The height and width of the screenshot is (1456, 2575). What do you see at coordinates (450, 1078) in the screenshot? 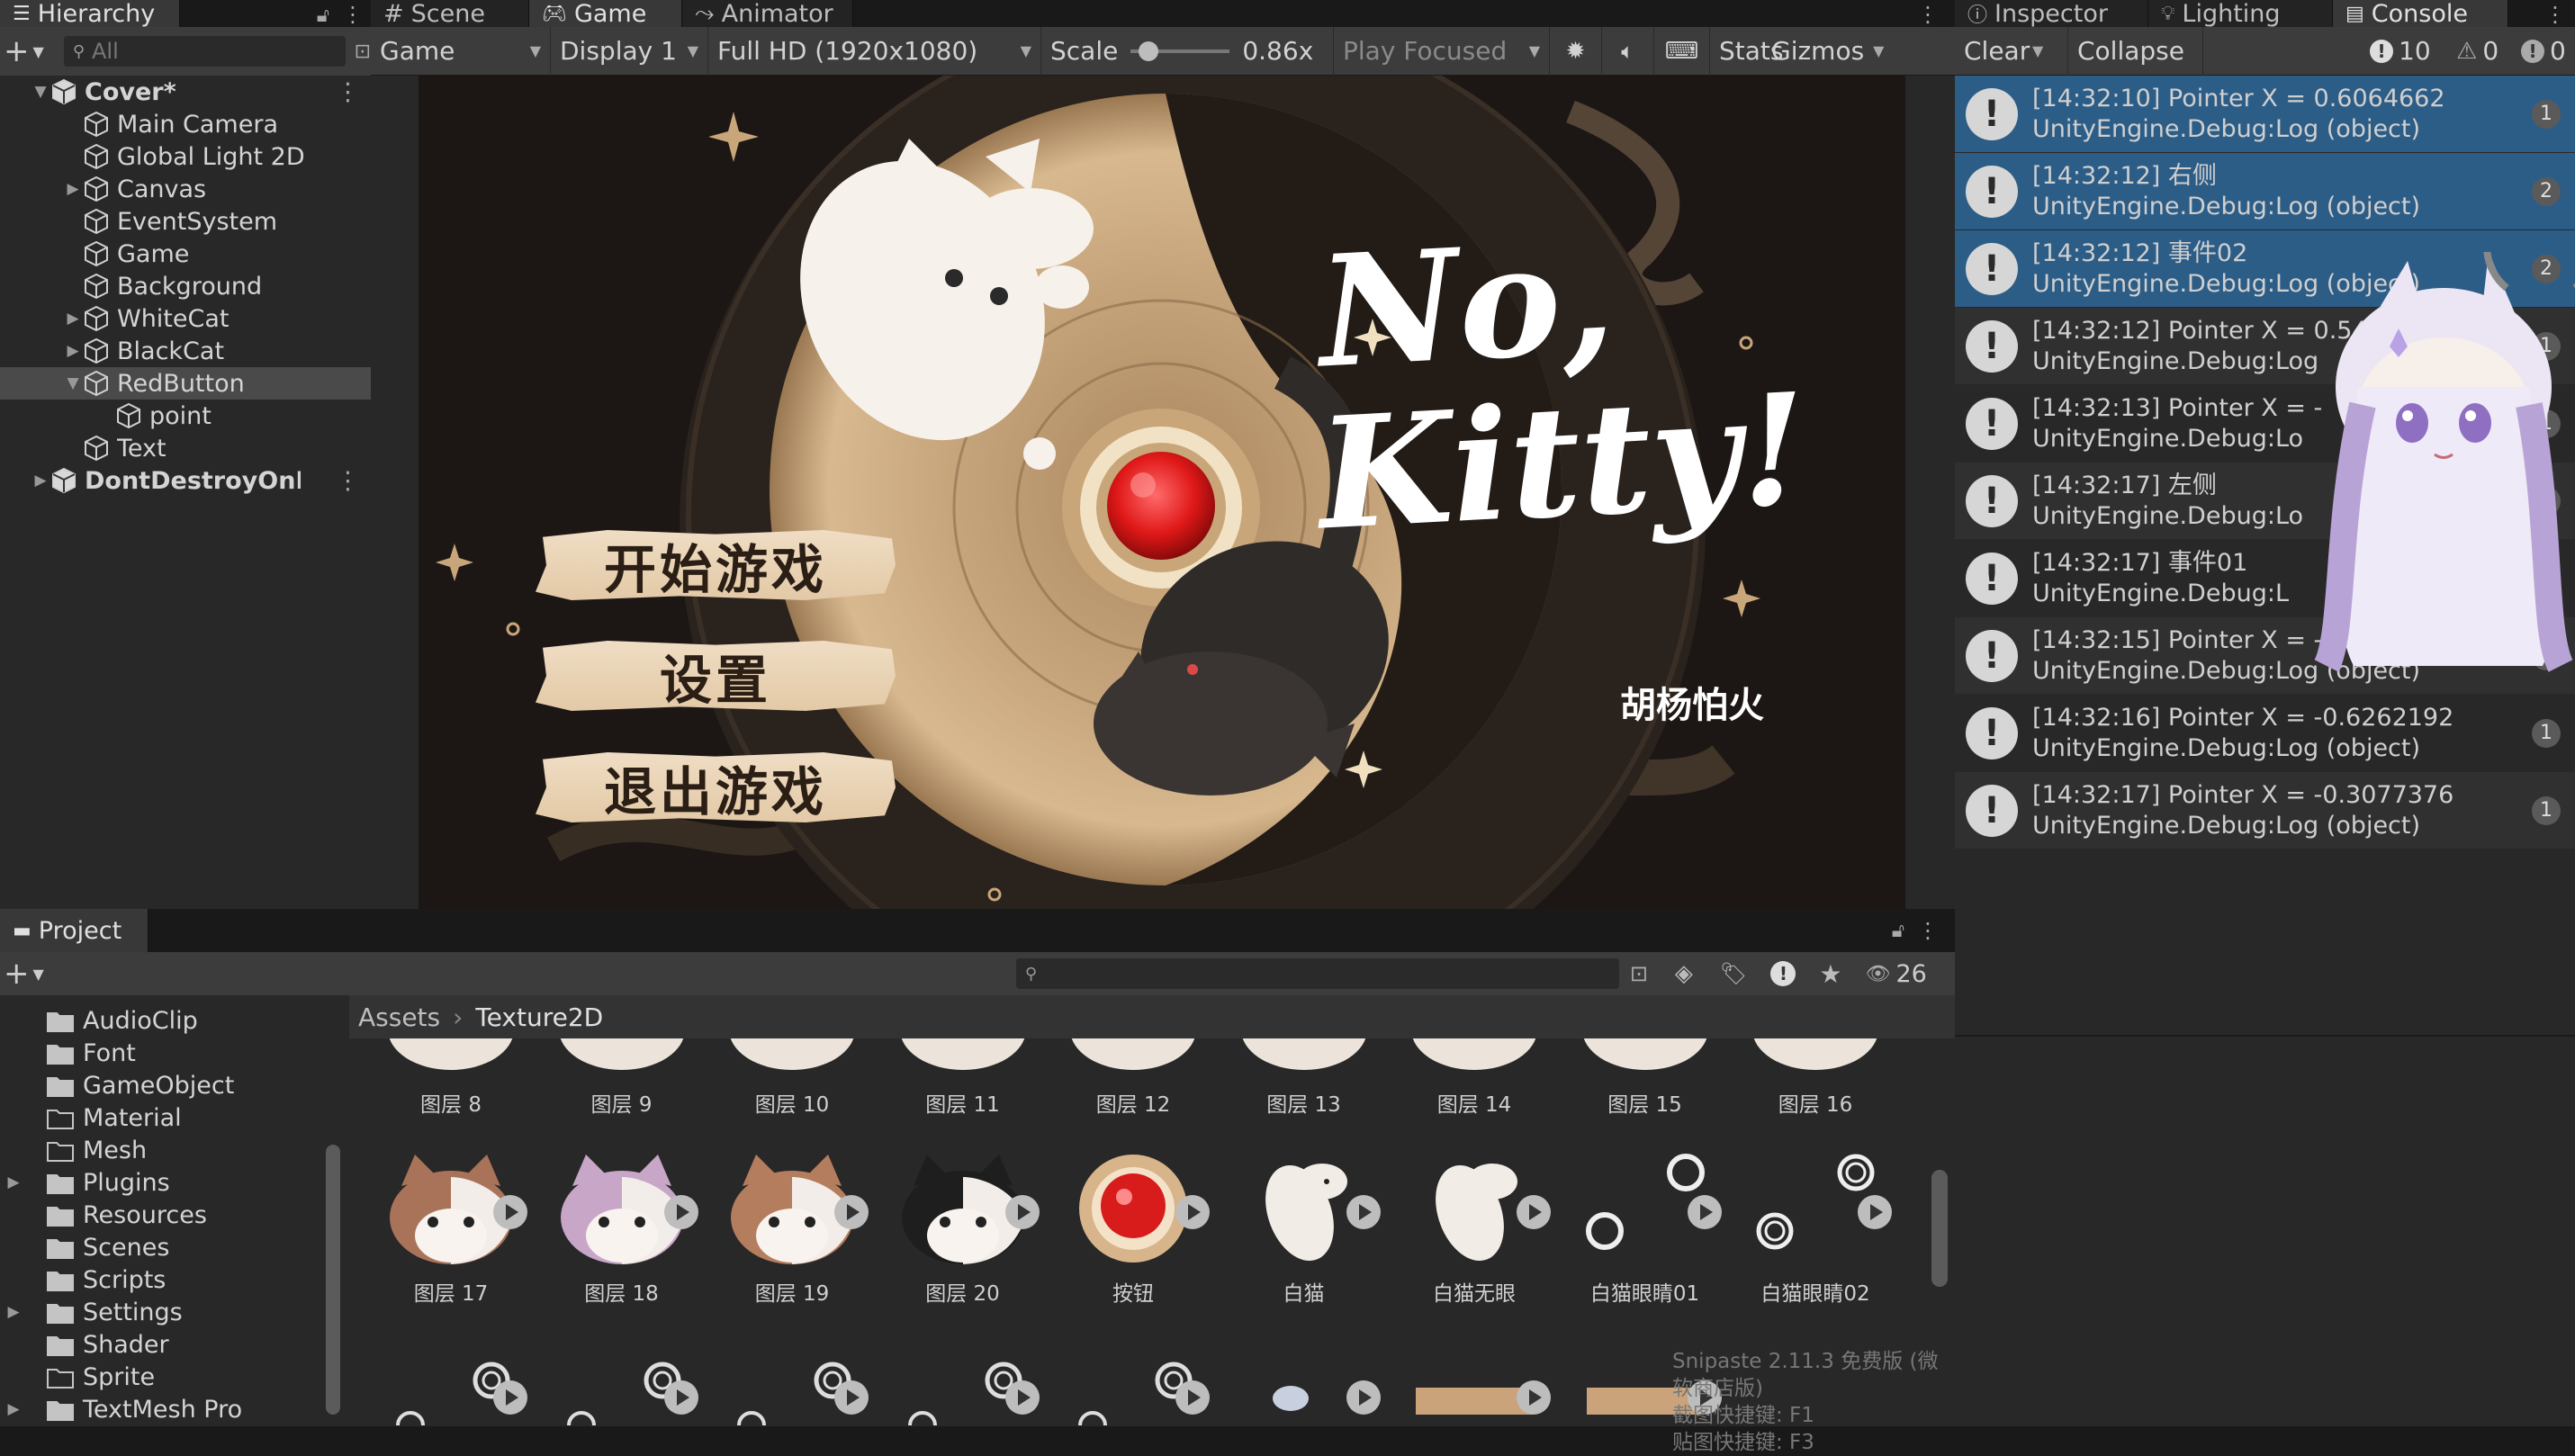
I see `asset-item: 图层 8` at bounding box center [450, 1078].